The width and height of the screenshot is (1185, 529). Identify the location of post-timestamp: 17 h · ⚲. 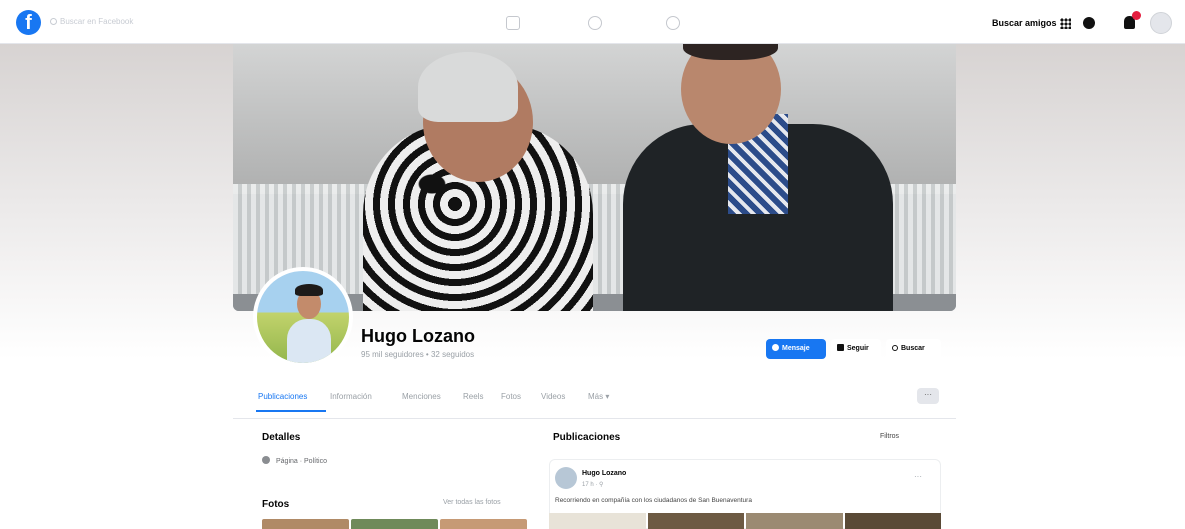
(592, 484).